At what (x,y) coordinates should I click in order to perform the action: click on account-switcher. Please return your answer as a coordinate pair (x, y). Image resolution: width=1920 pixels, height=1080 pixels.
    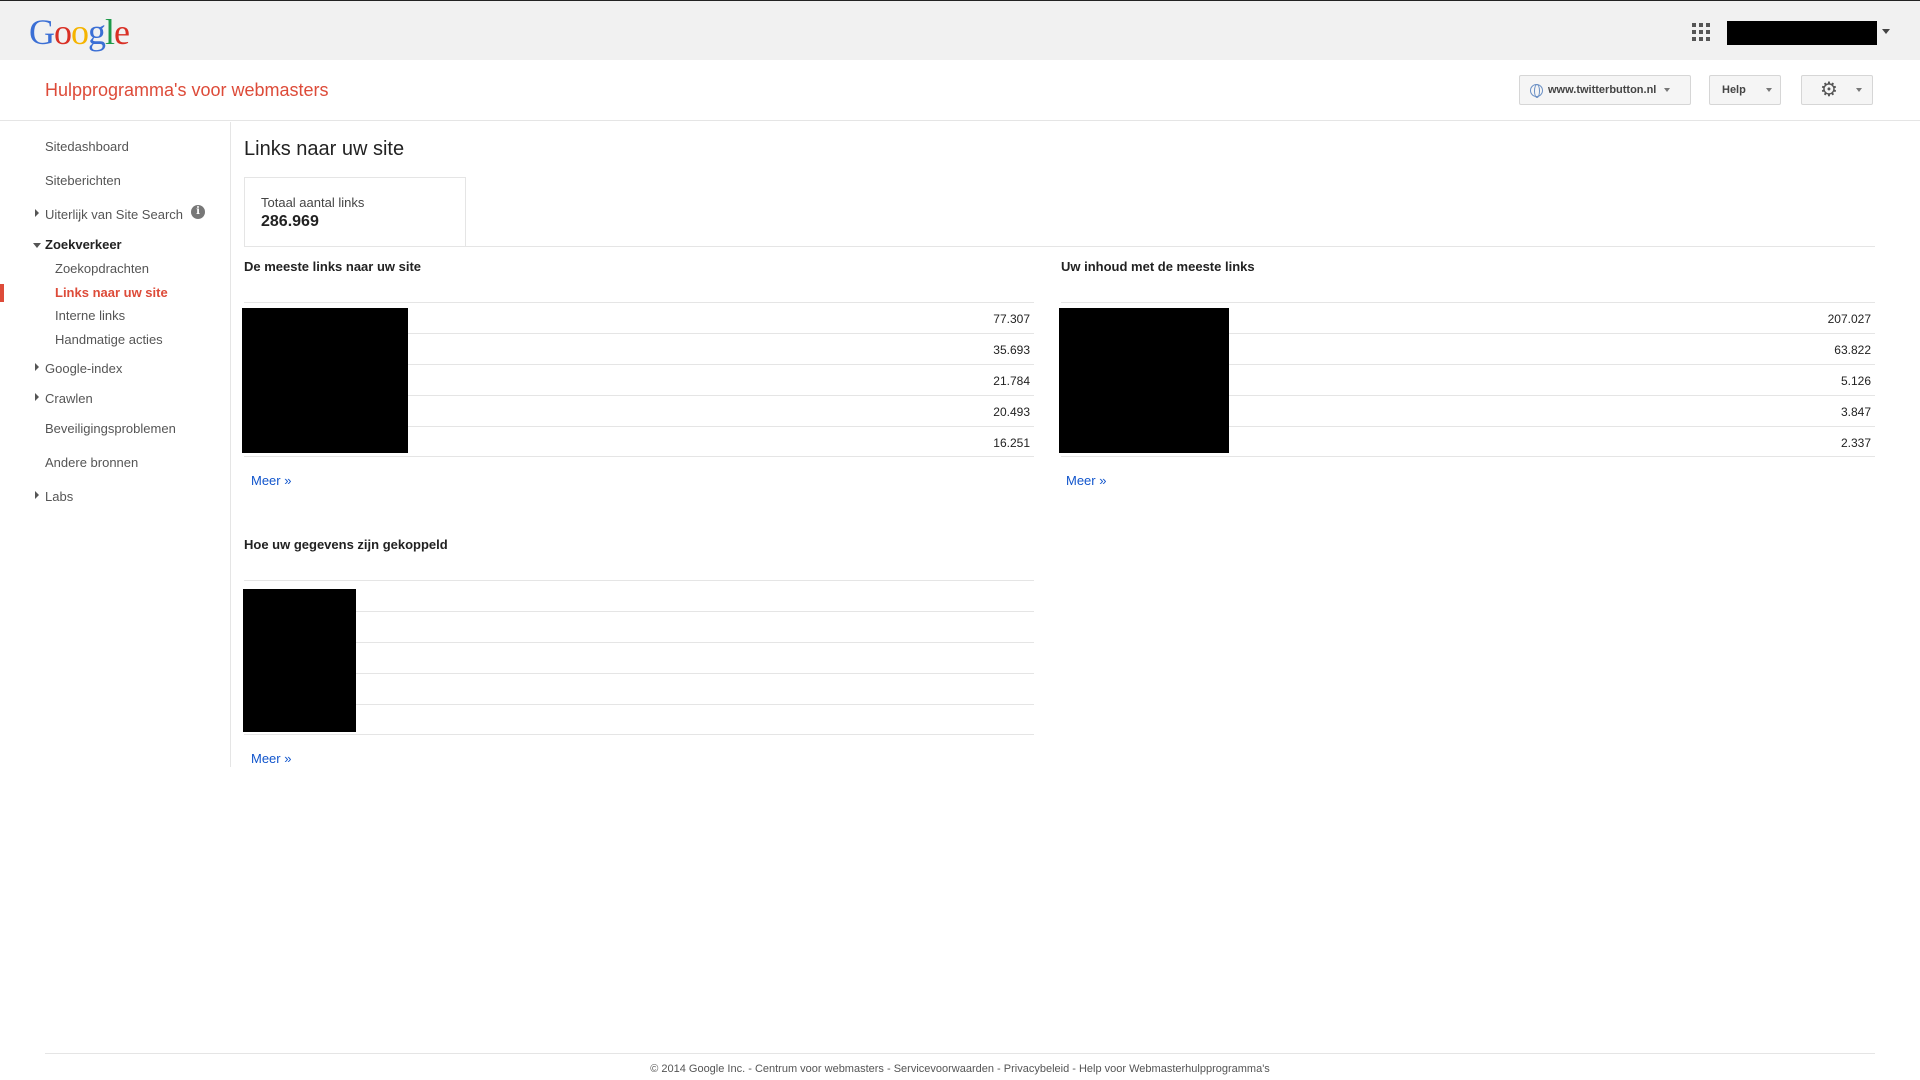
    Looking at the image, I should click on (1802, 33).